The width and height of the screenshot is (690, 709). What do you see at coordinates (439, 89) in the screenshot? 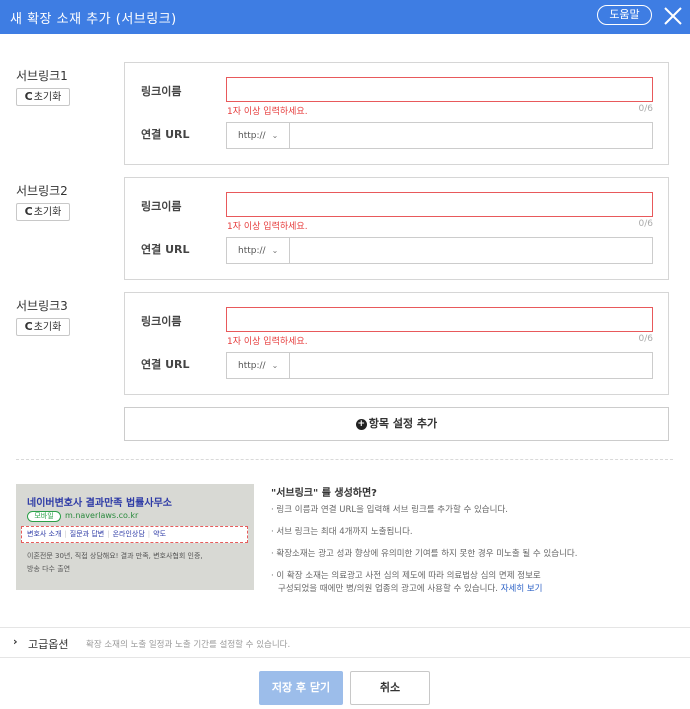
I see `sublink-1-name-input` at bounding box center [439, 89].